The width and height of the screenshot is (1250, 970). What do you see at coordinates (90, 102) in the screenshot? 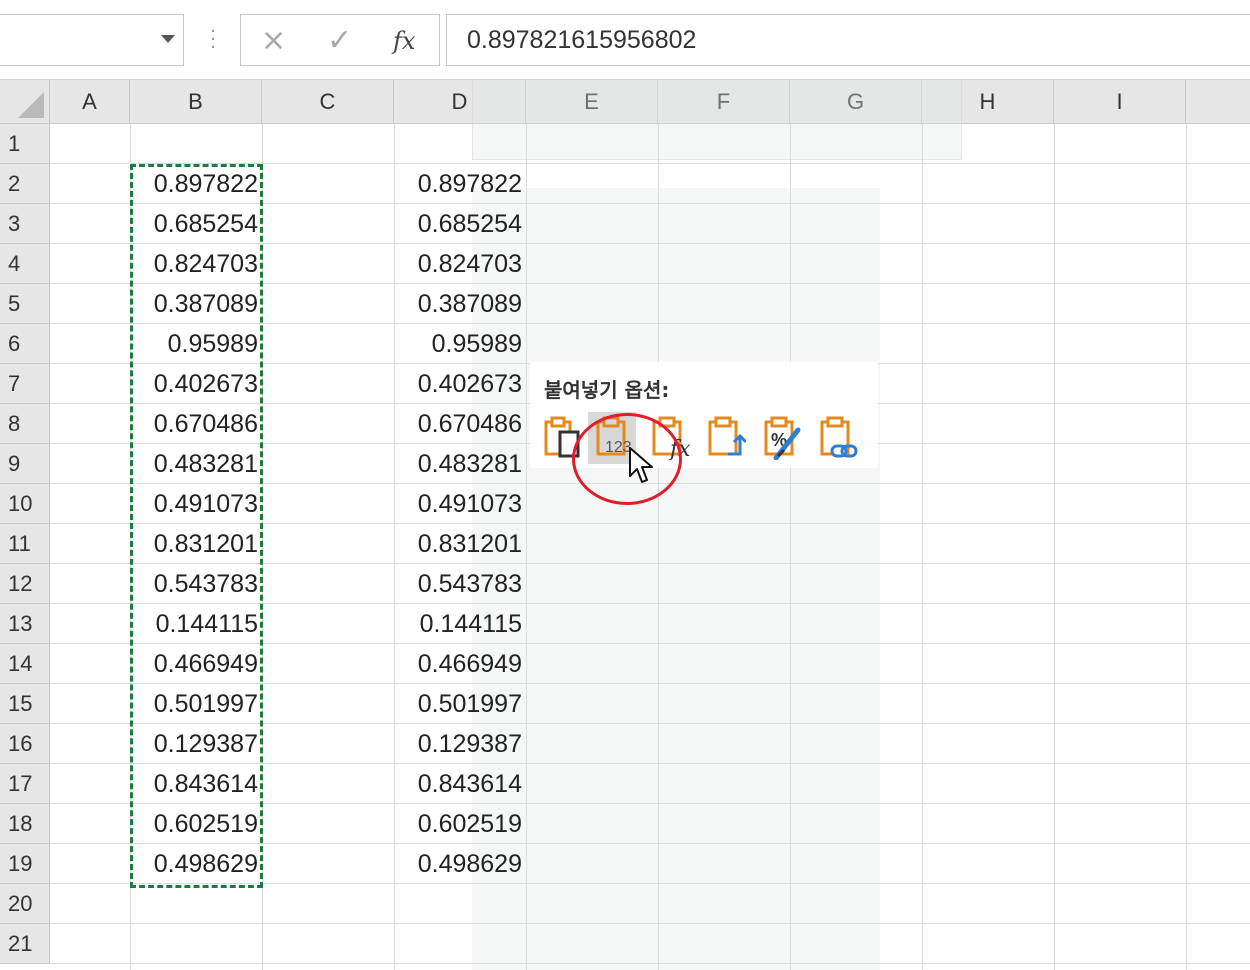
I see `column-header-a: A` at bounding box center [90, 102].